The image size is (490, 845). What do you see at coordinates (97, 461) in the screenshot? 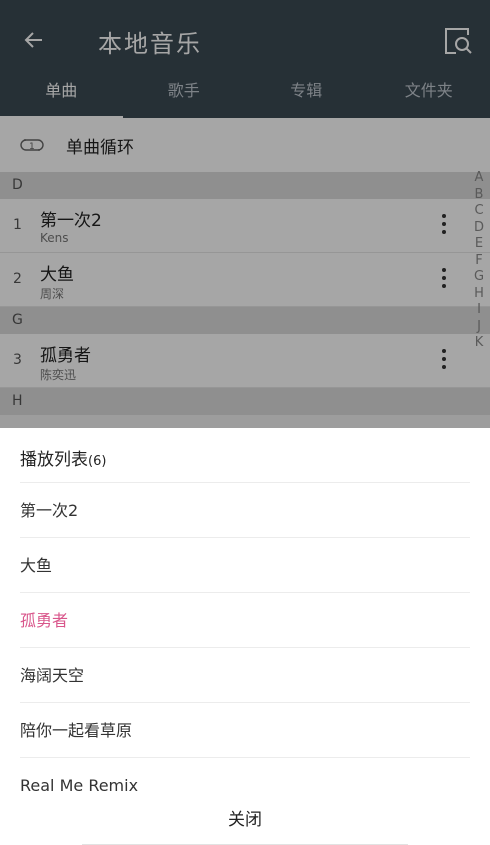
I see `playlist-count: (6)` at bounding box center [97, 461].